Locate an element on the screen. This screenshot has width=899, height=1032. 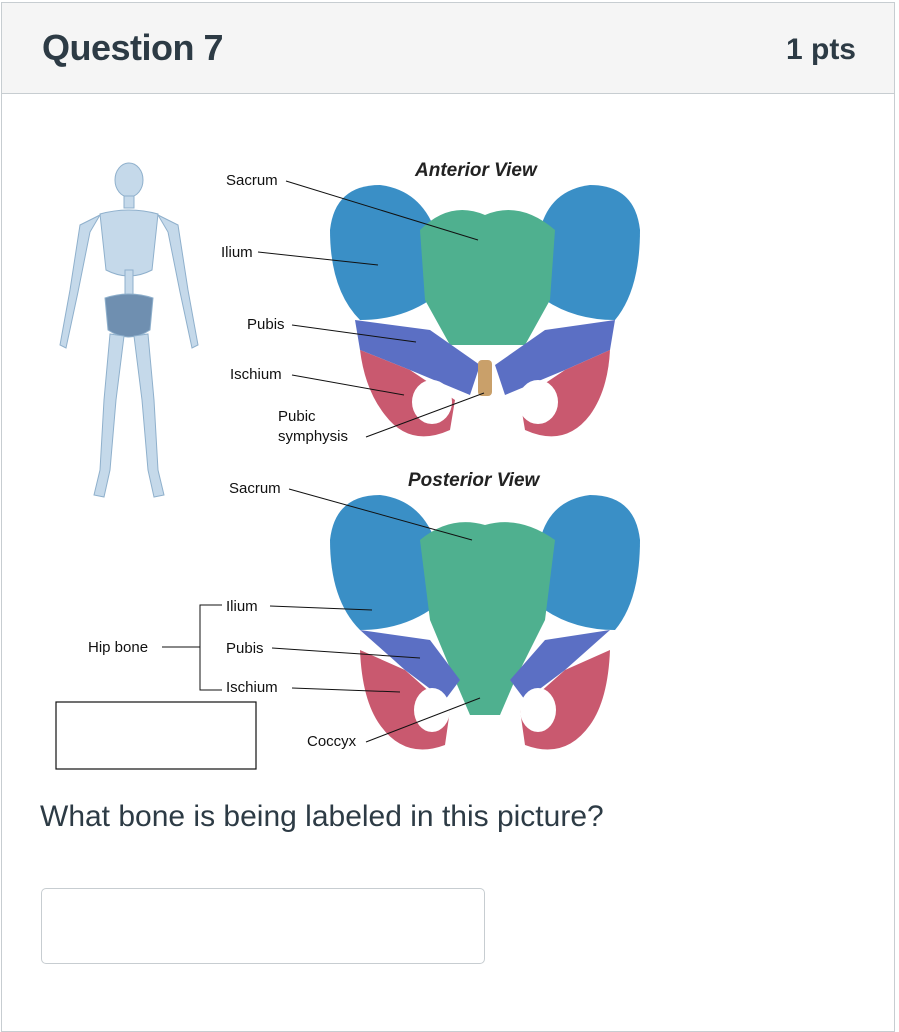
blank-label-box is located at coordinates (156, 735).